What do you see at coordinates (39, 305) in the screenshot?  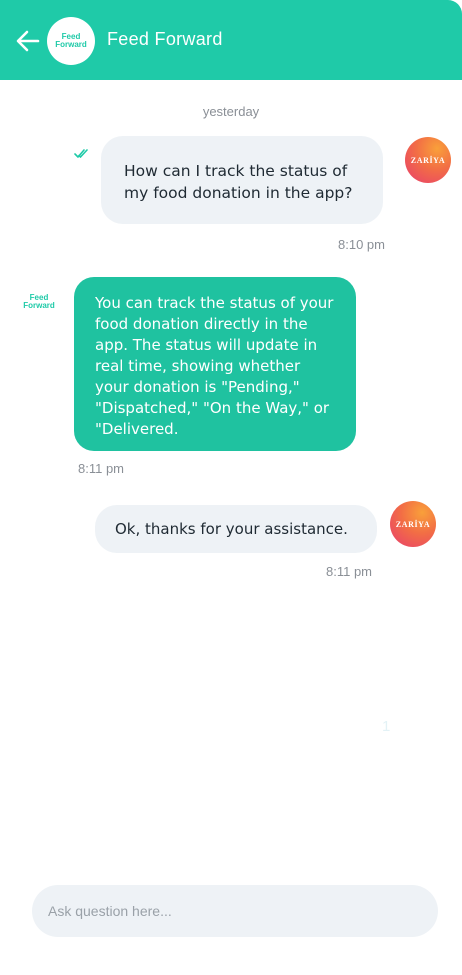 I see `bot-logo-line-2: Forward` at bounding box center [39, 305].